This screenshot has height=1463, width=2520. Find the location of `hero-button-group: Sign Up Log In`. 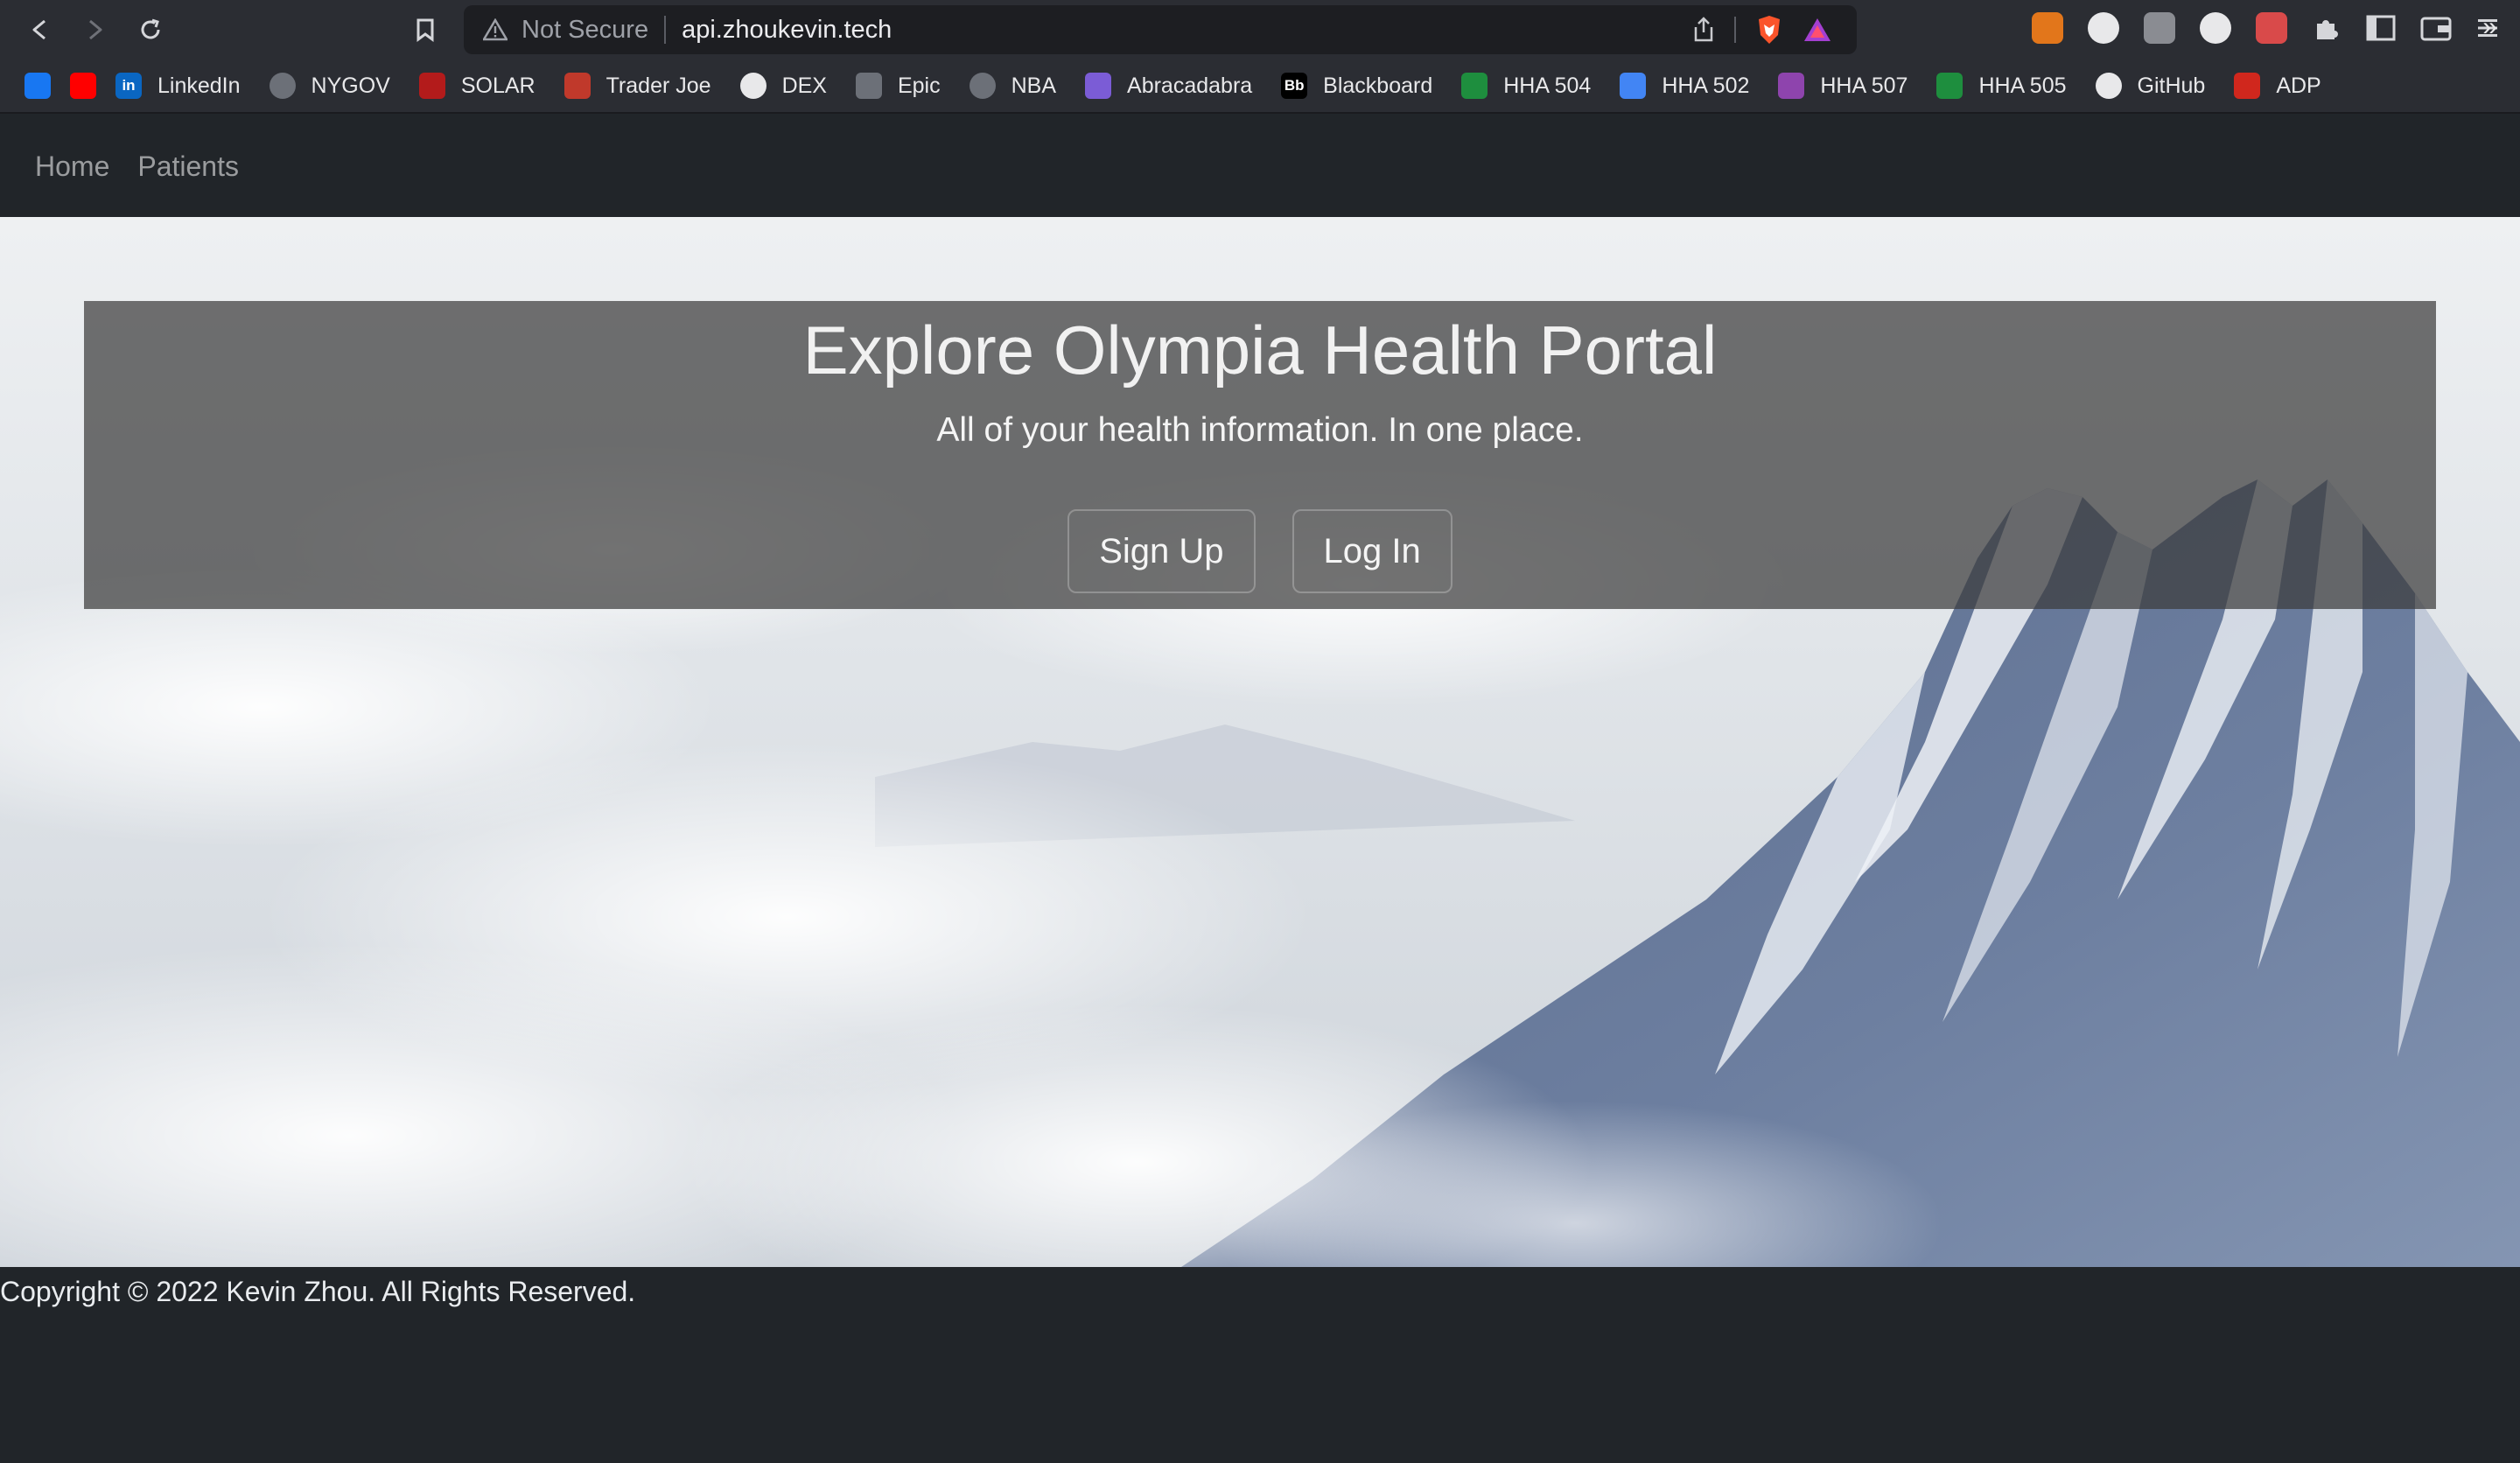

hero-button-group: Sign Up Log In is located at coordinates (1260, 551).